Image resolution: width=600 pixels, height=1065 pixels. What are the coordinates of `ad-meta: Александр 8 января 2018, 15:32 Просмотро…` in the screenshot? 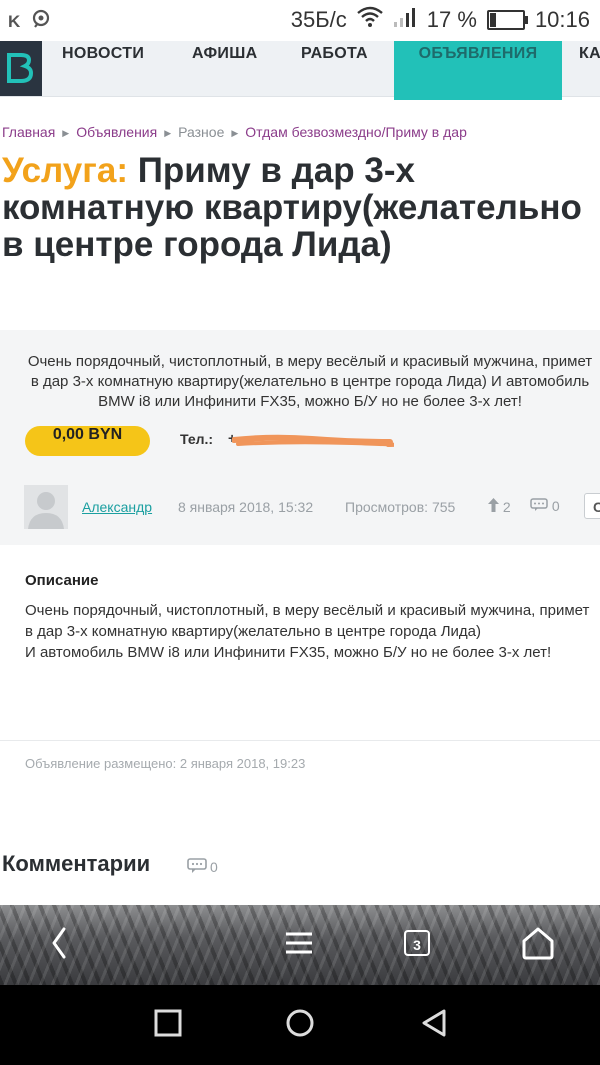 It's located at (312, 507).